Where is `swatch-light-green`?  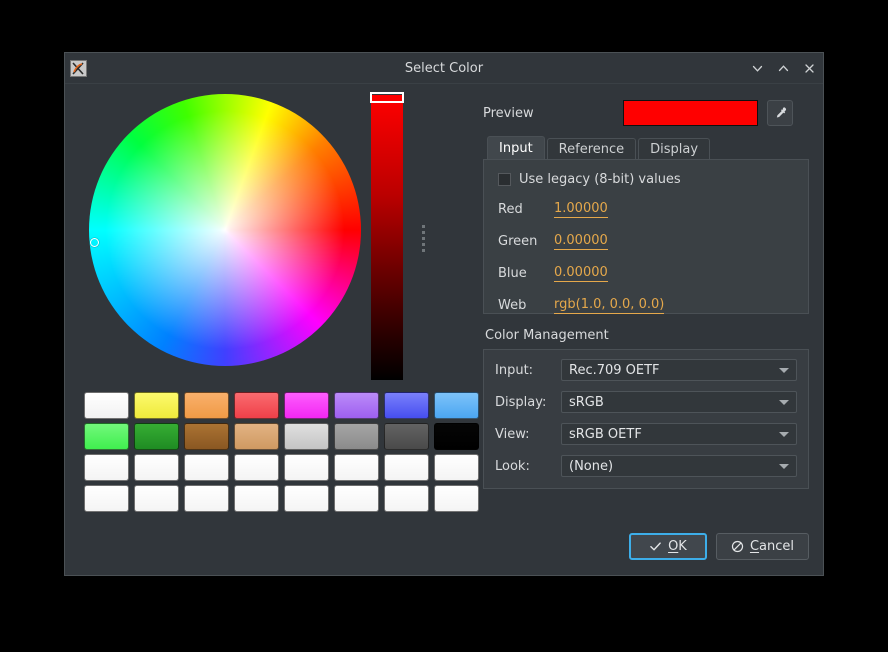 swatch-light-green is located at coordinates (106, 436).